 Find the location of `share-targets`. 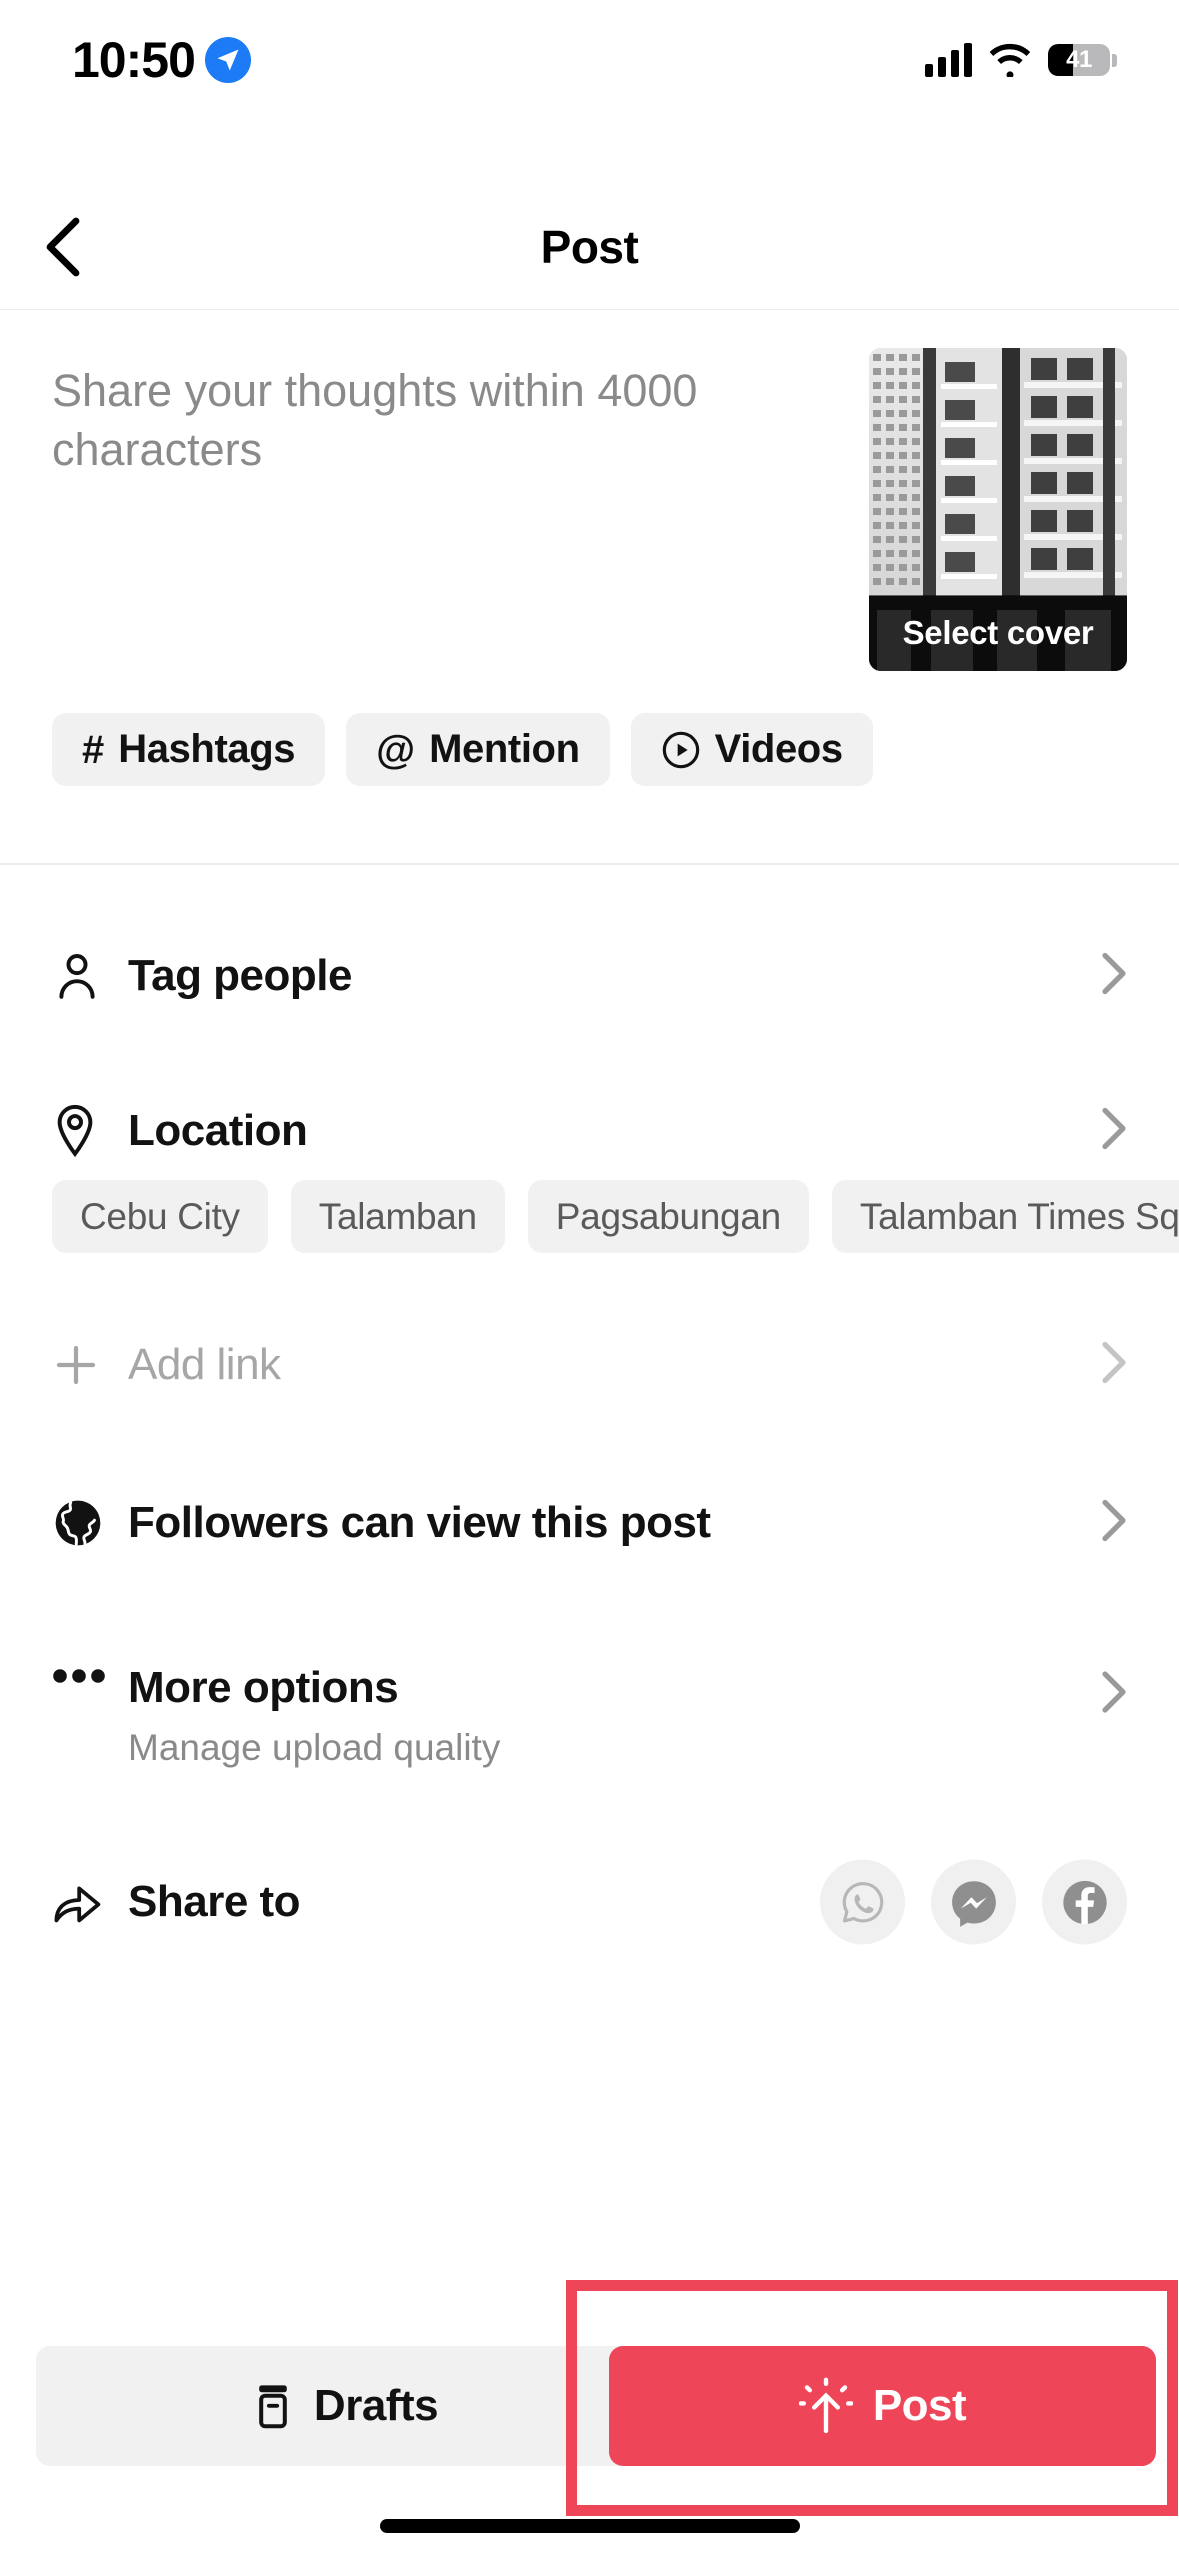

share-targets is located at coordinates (973, 1902).